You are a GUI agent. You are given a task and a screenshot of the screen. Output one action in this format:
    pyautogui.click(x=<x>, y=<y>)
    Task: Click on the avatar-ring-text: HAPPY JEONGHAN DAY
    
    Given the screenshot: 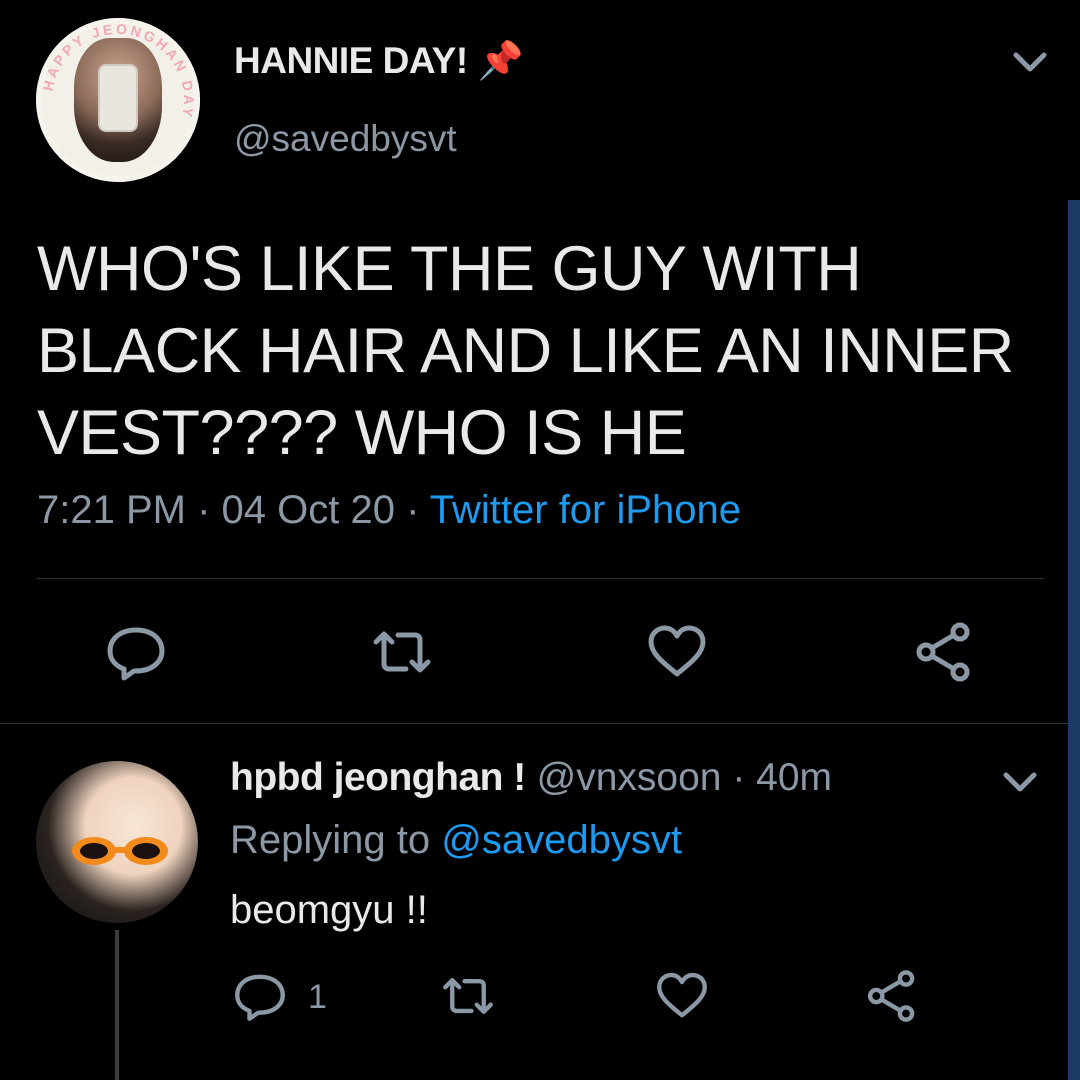 What is the action you would take?
    pyautogui.click(x=119, y=71)
    